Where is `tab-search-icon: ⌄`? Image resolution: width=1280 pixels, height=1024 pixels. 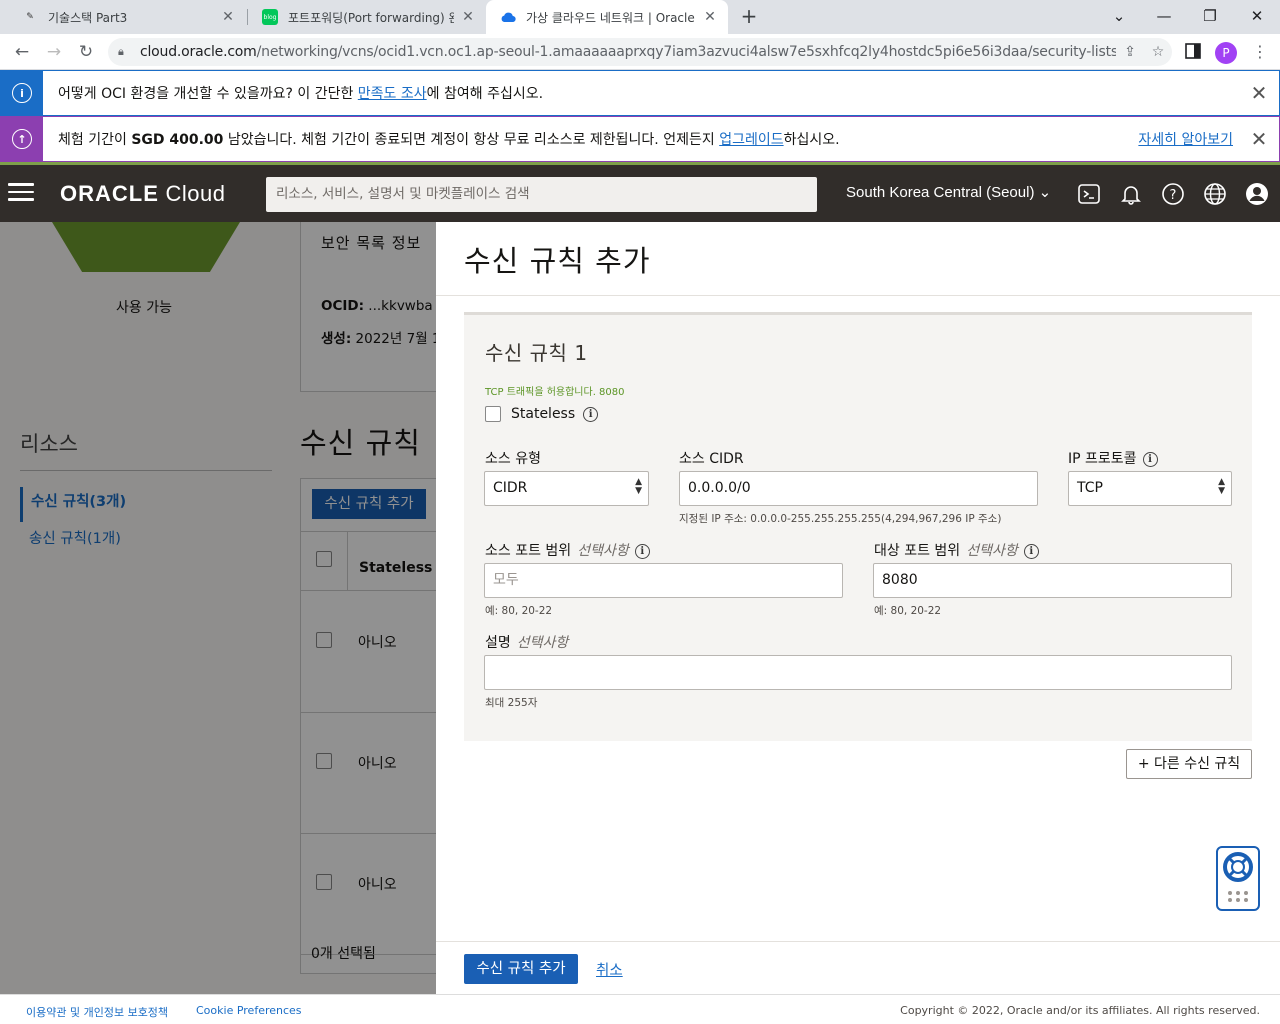 tab-search-icon: ⌄ is located at coordinates (1119, 16).